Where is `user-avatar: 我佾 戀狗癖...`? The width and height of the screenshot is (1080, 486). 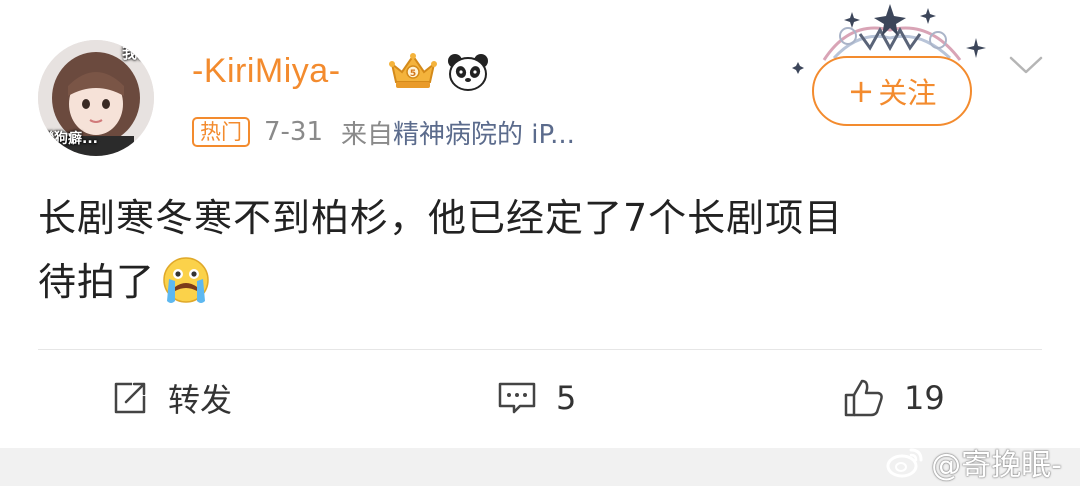 user-avatar: 我佾 戀狗癖... is located at coordinates (96, 98).